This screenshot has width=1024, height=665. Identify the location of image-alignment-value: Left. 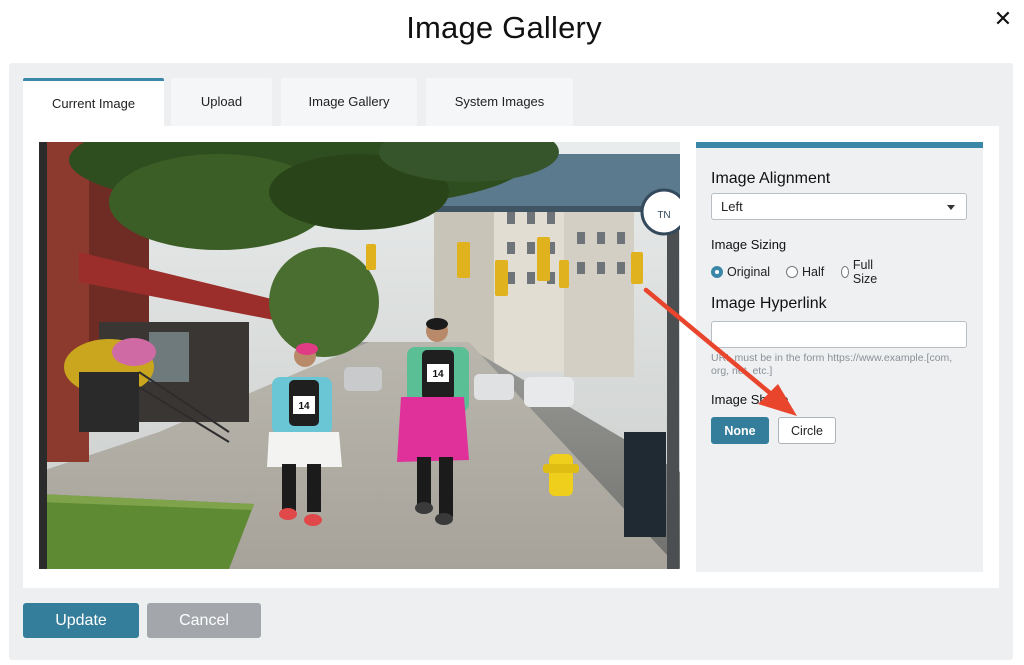
(732, 206).